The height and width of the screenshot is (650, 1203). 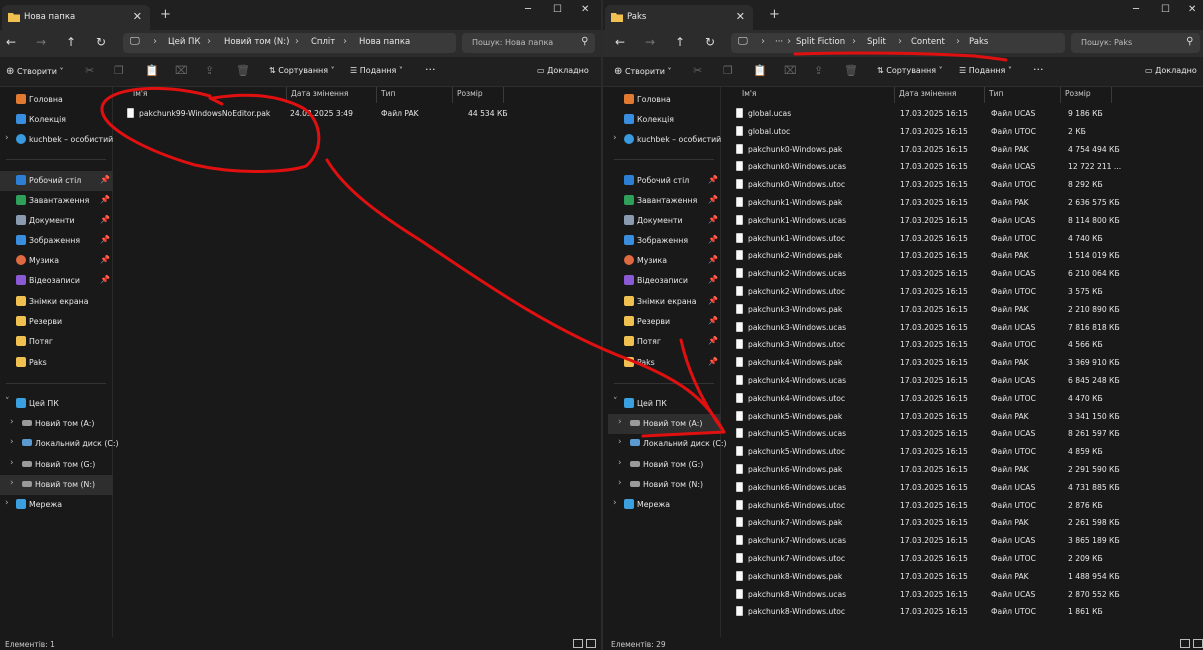 I want to click on search-input: Пошук: Paks ⚲, so click(x=1135, y=43).